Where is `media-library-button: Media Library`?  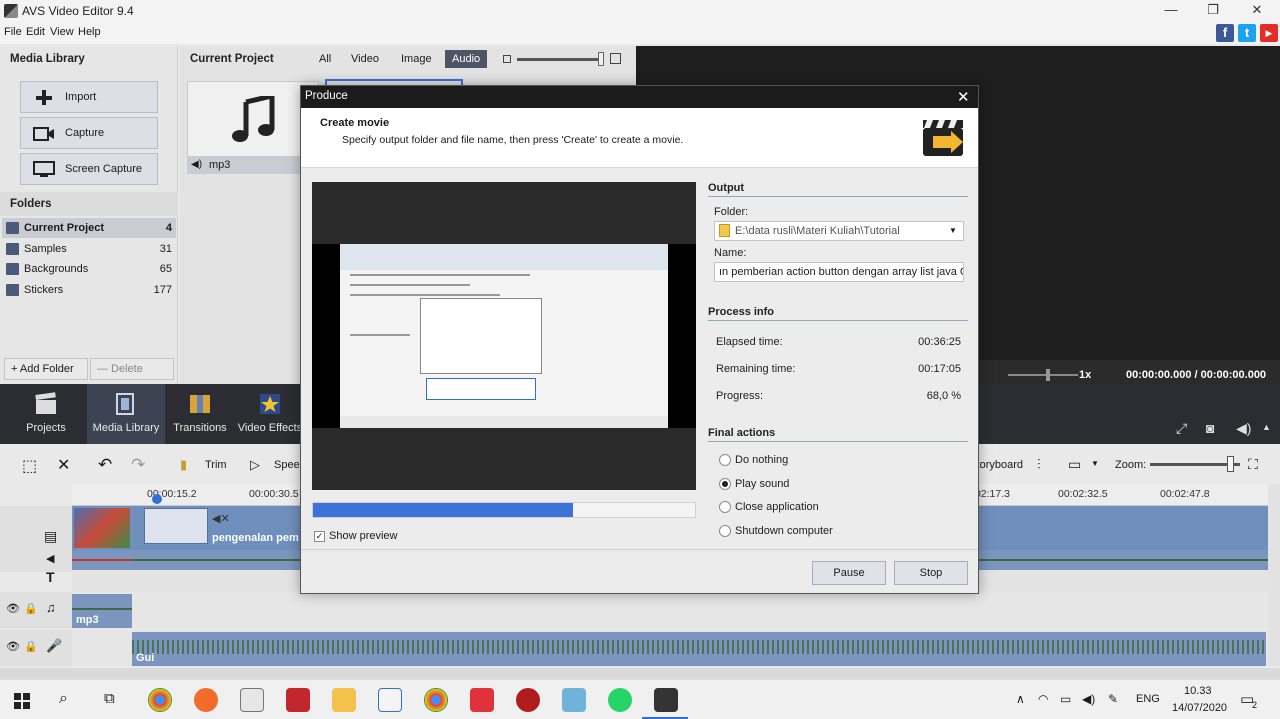
media-library-button: Media Library is located at coordinates (126, 414).